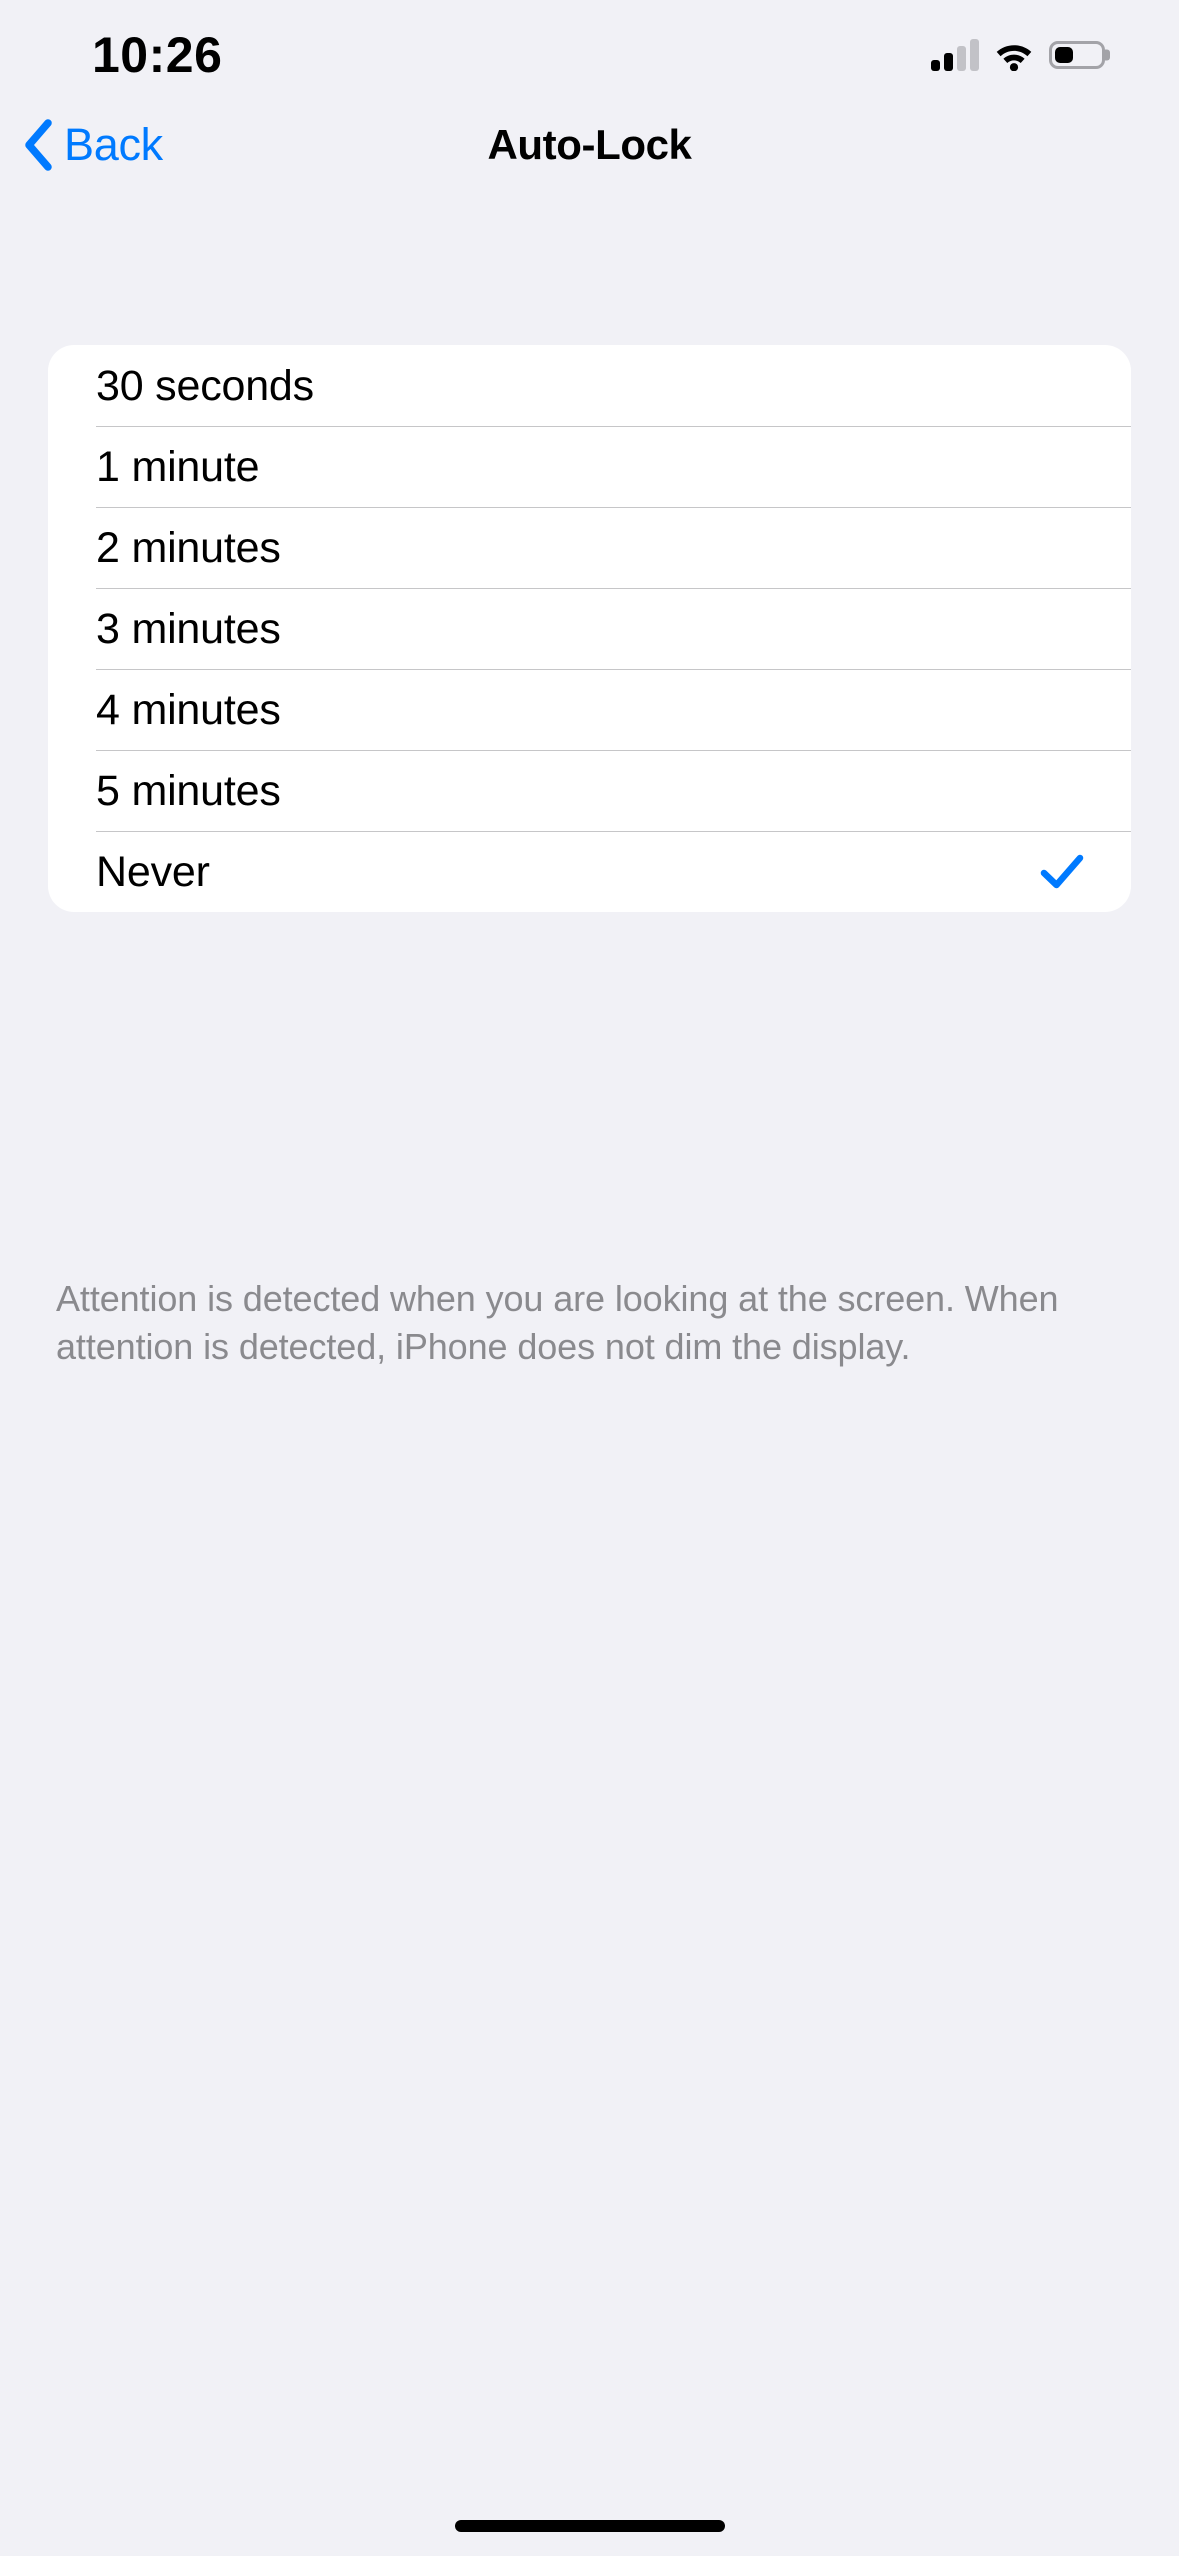 The image size is (1179, 2556). Describe the element at coordinates (589, 466) in the screenshot. I see `option-row-1-minute: 1 minute` at that location.